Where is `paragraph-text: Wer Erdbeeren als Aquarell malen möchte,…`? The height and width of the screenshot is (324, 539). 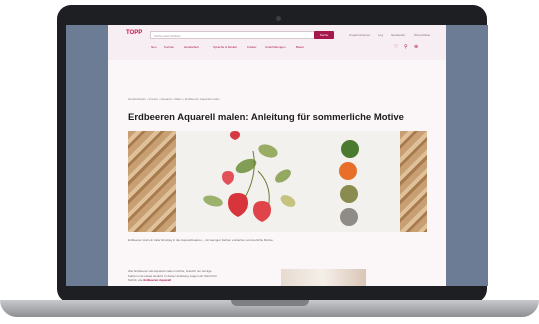
paragraph-text: Wer Erdbeeren als Aquarell malen möchte,… is located at coordinates (172, 275).